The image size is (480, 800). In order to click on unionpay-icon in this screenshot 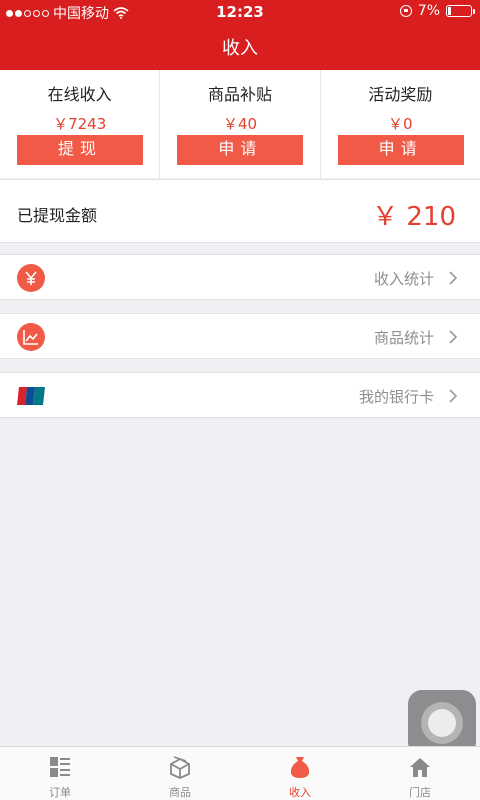, I will do `click(31, 396)`.